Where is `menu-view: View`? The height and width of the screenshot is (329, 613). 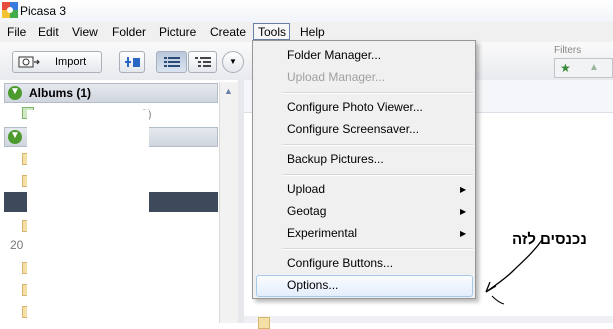
menu-view: View is located at coordinates (85, 32).